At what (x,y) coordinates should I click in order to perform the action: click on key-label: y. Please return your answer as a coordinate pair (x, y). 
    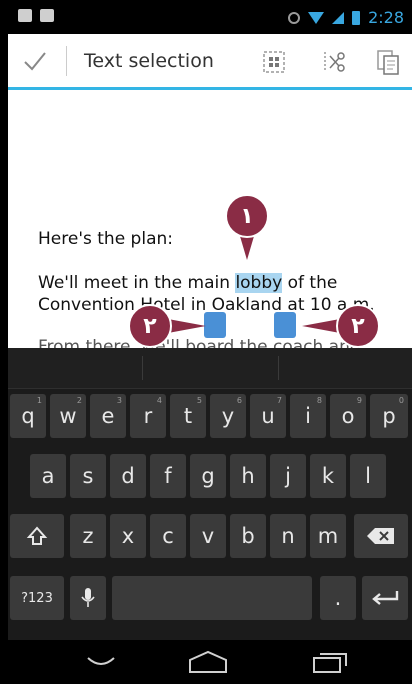
    Looking at the image, I should click on (228, 416).